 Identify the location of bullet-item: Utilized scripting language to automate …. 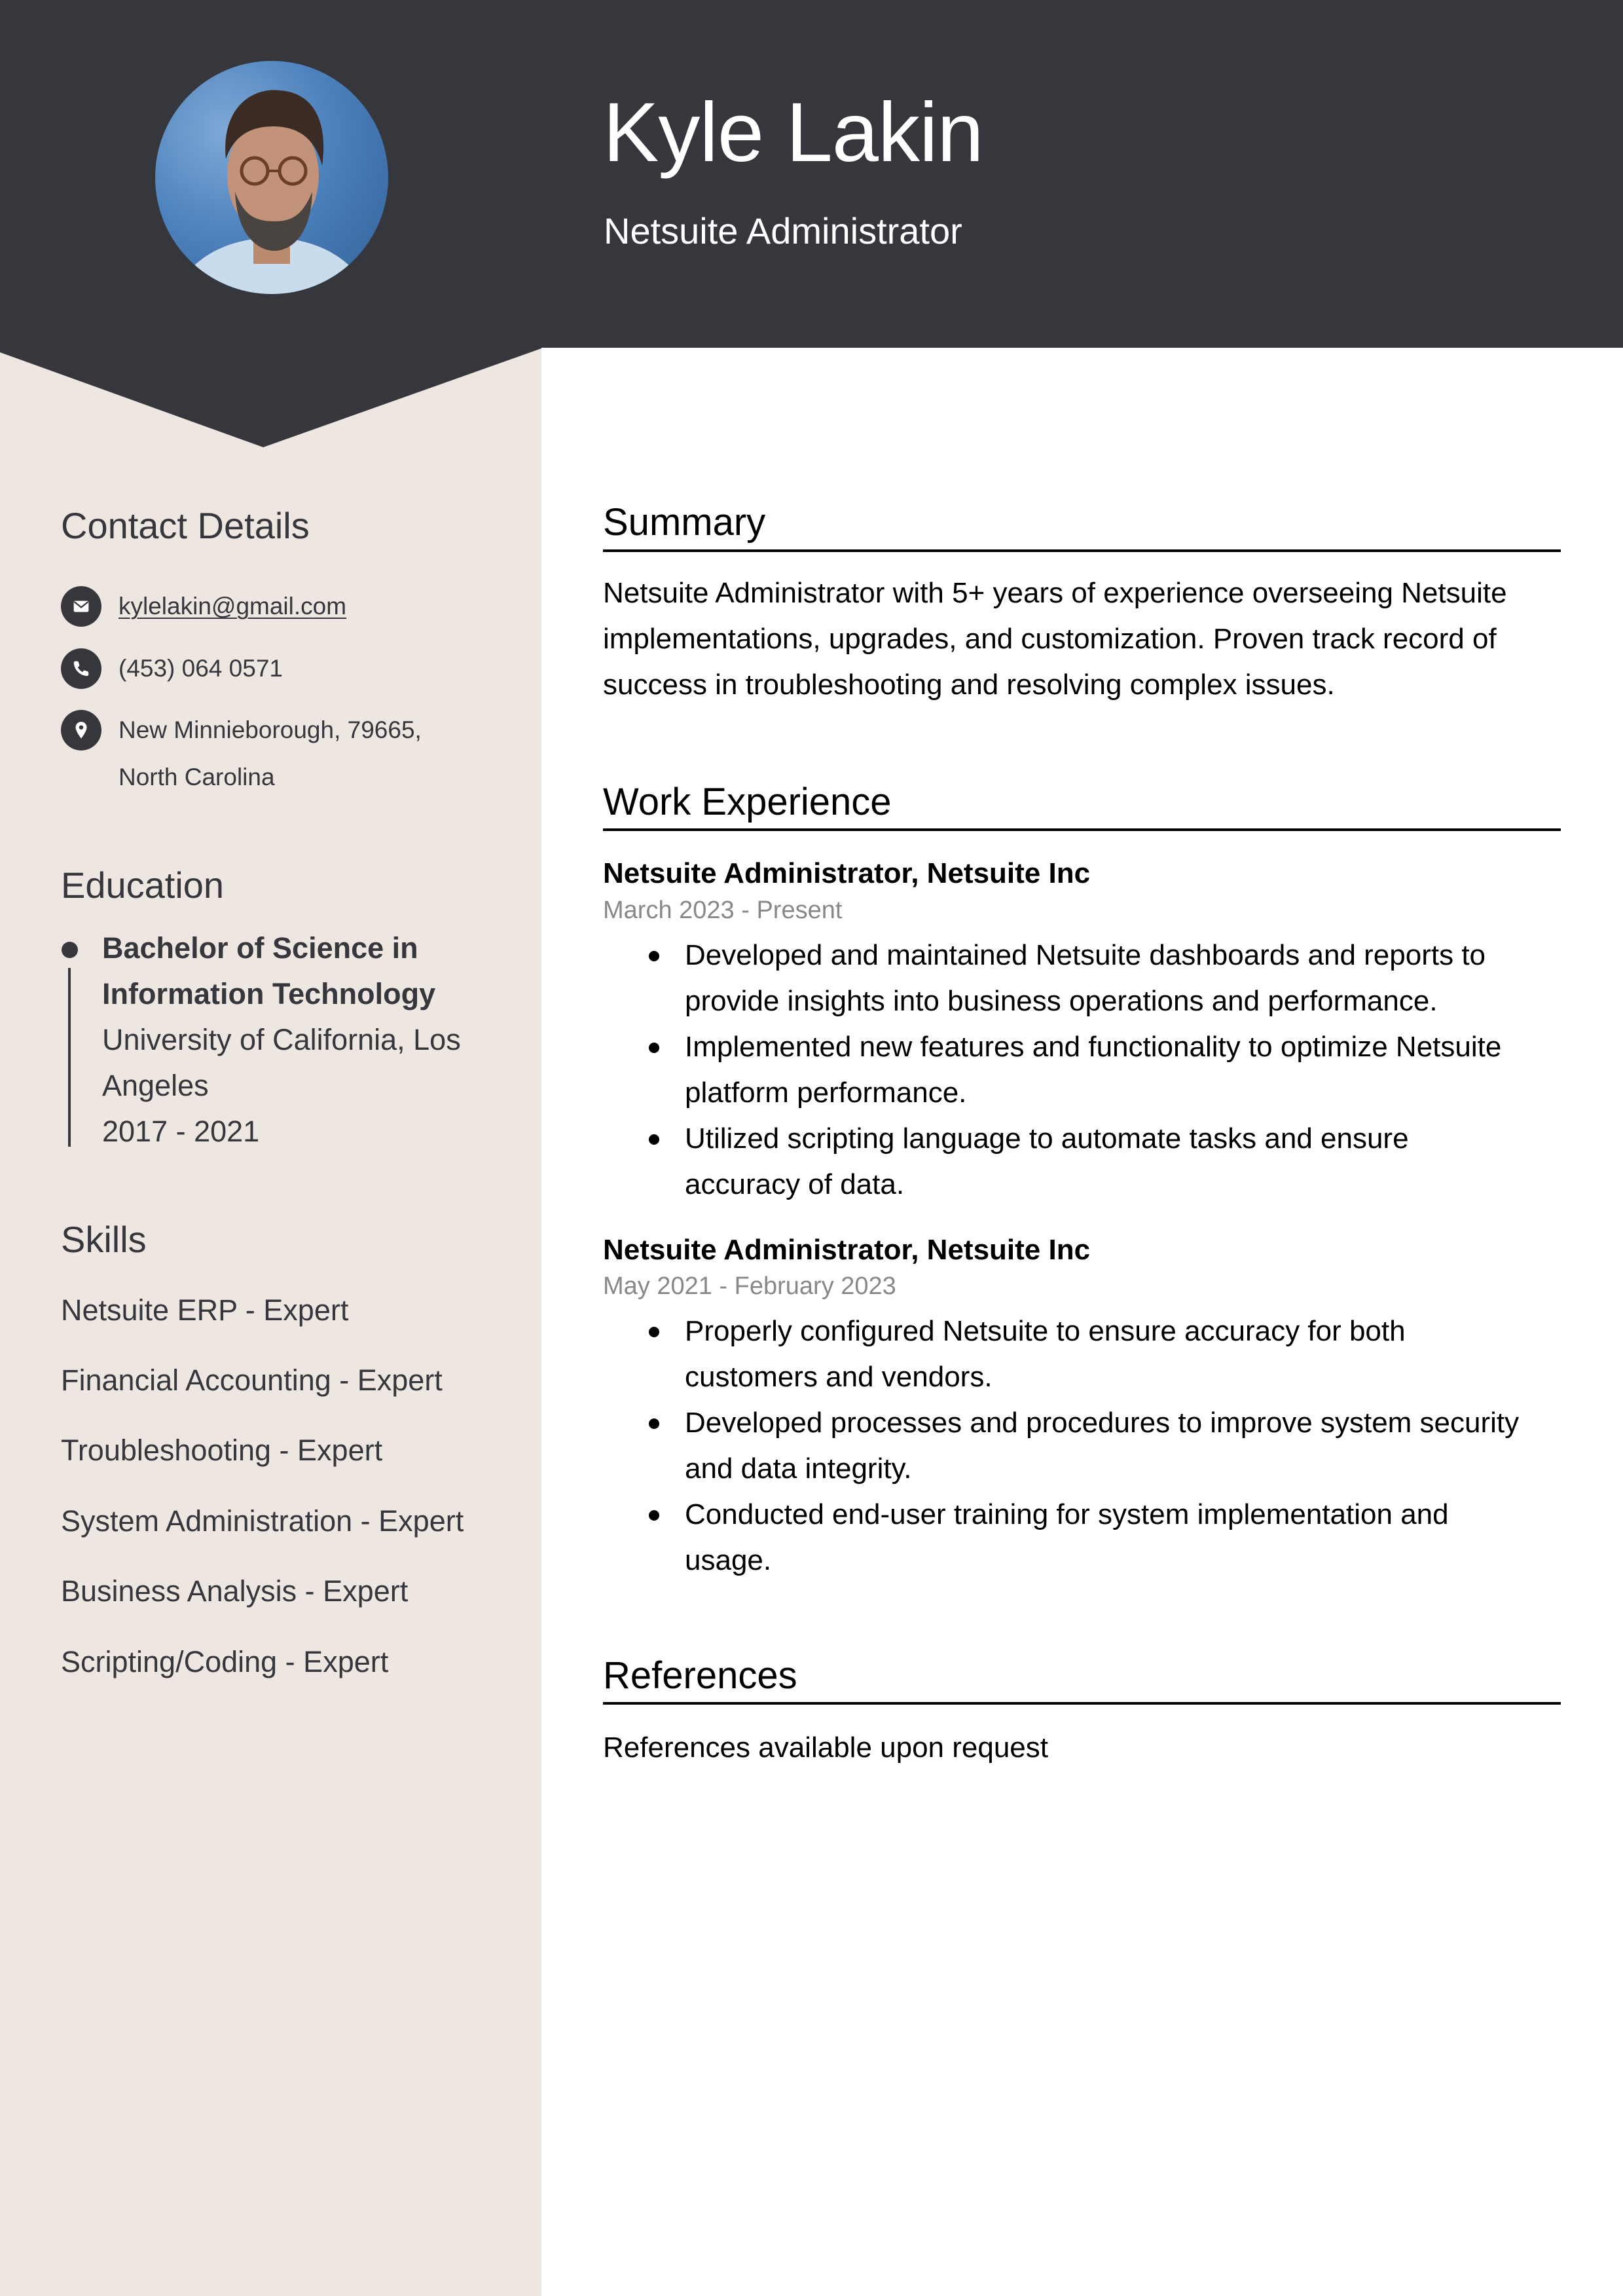
(1084, 1162).